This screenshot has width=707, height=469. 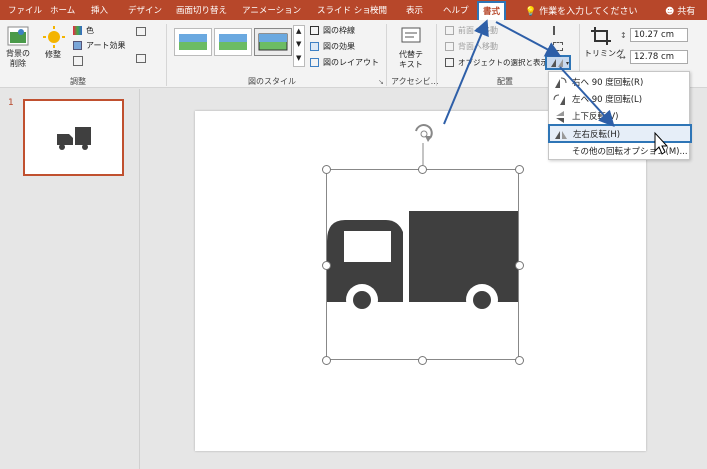 I want to click on flip-horizontal-icon, so click(x=561, y=135).